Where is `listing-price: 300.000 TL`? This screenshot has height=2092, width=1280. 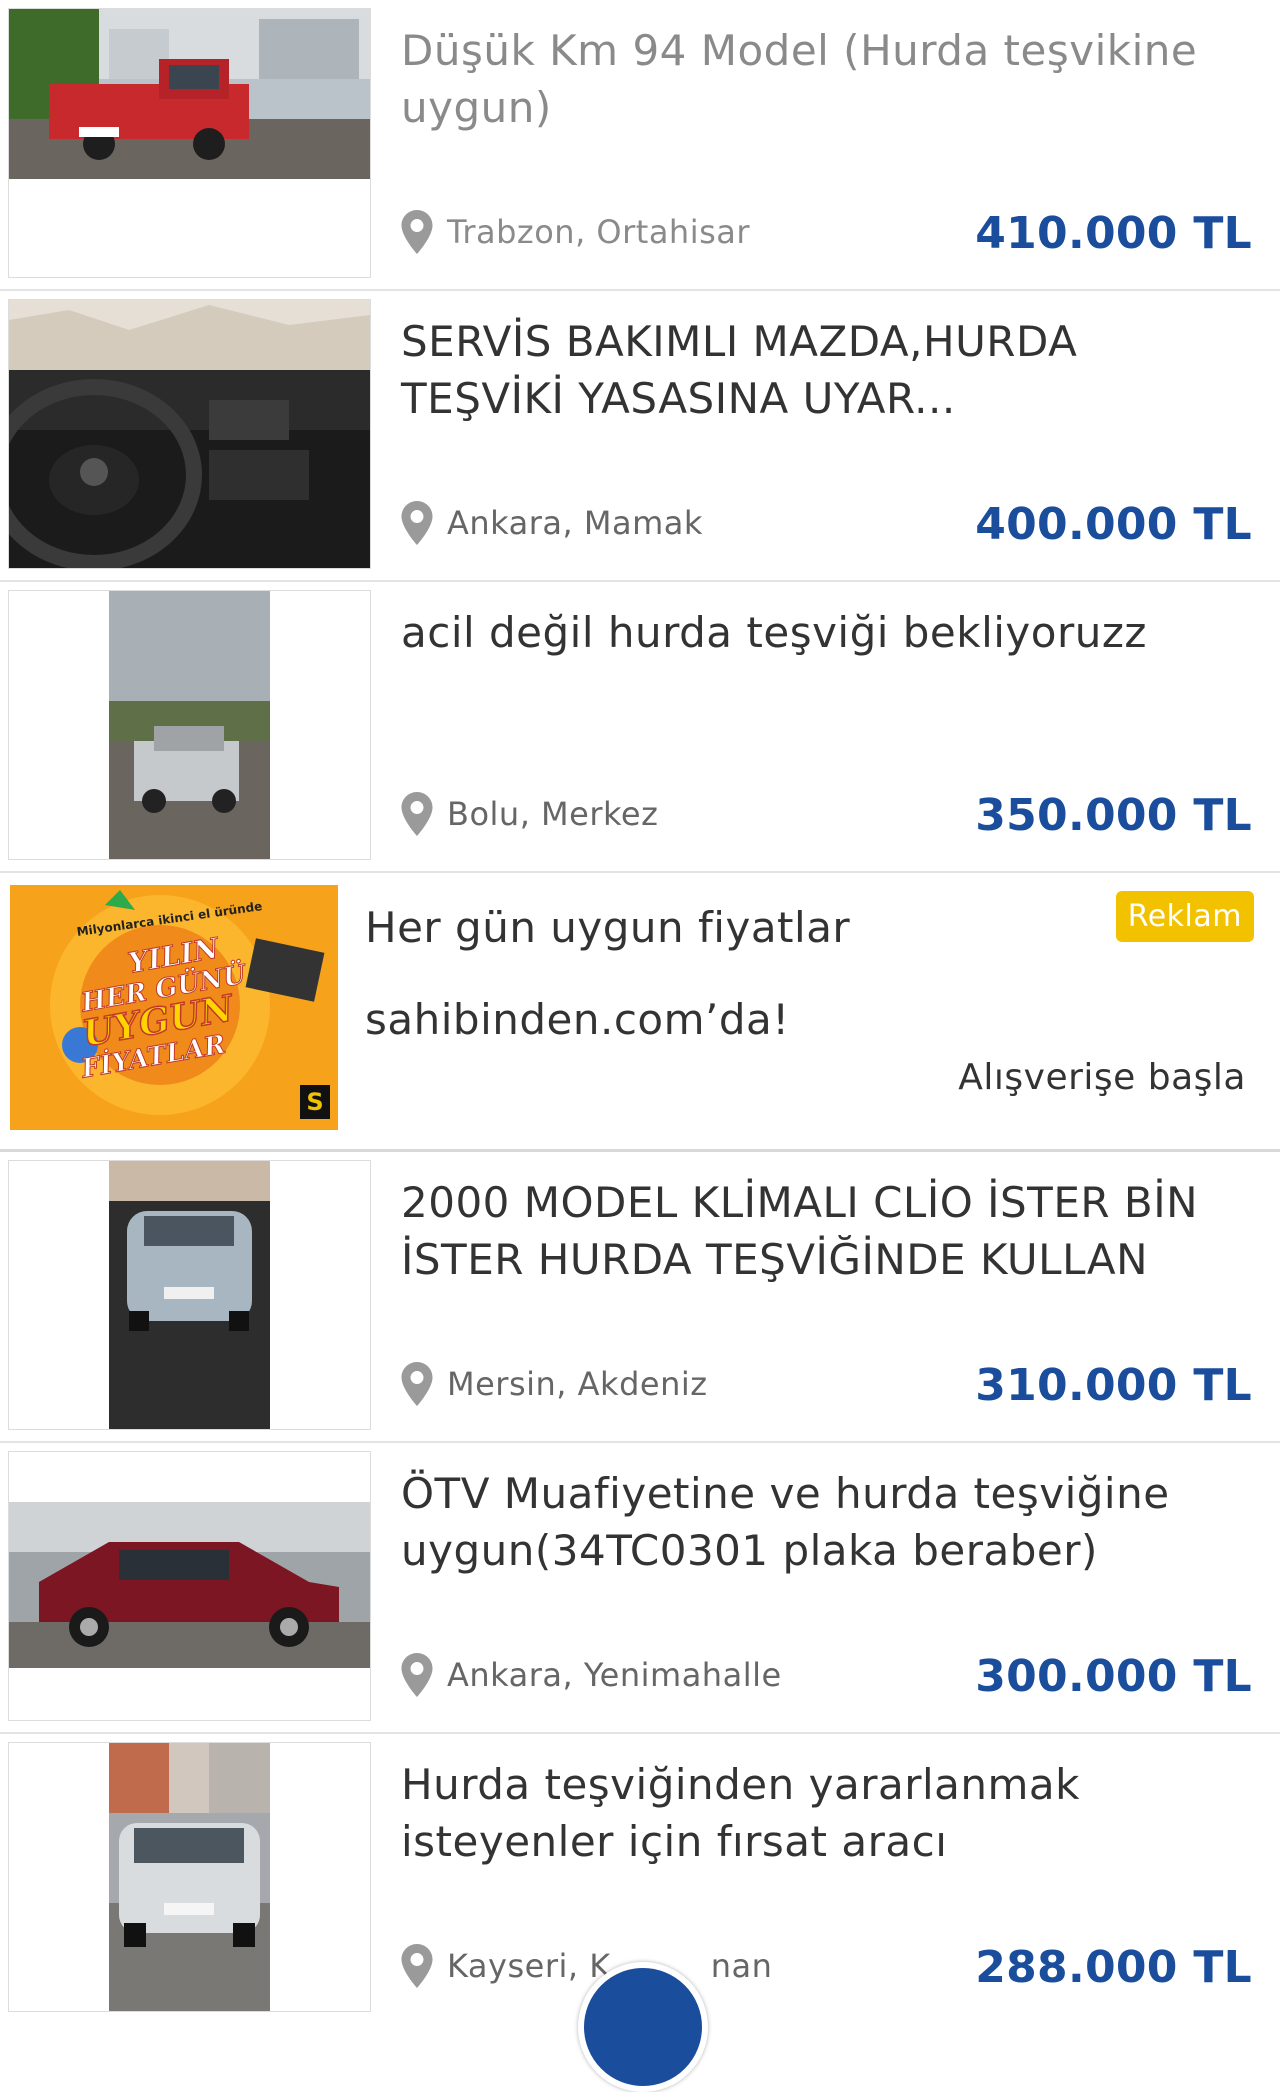
listing-price: 300.000 TL is located at coordinates (1113, 1676).